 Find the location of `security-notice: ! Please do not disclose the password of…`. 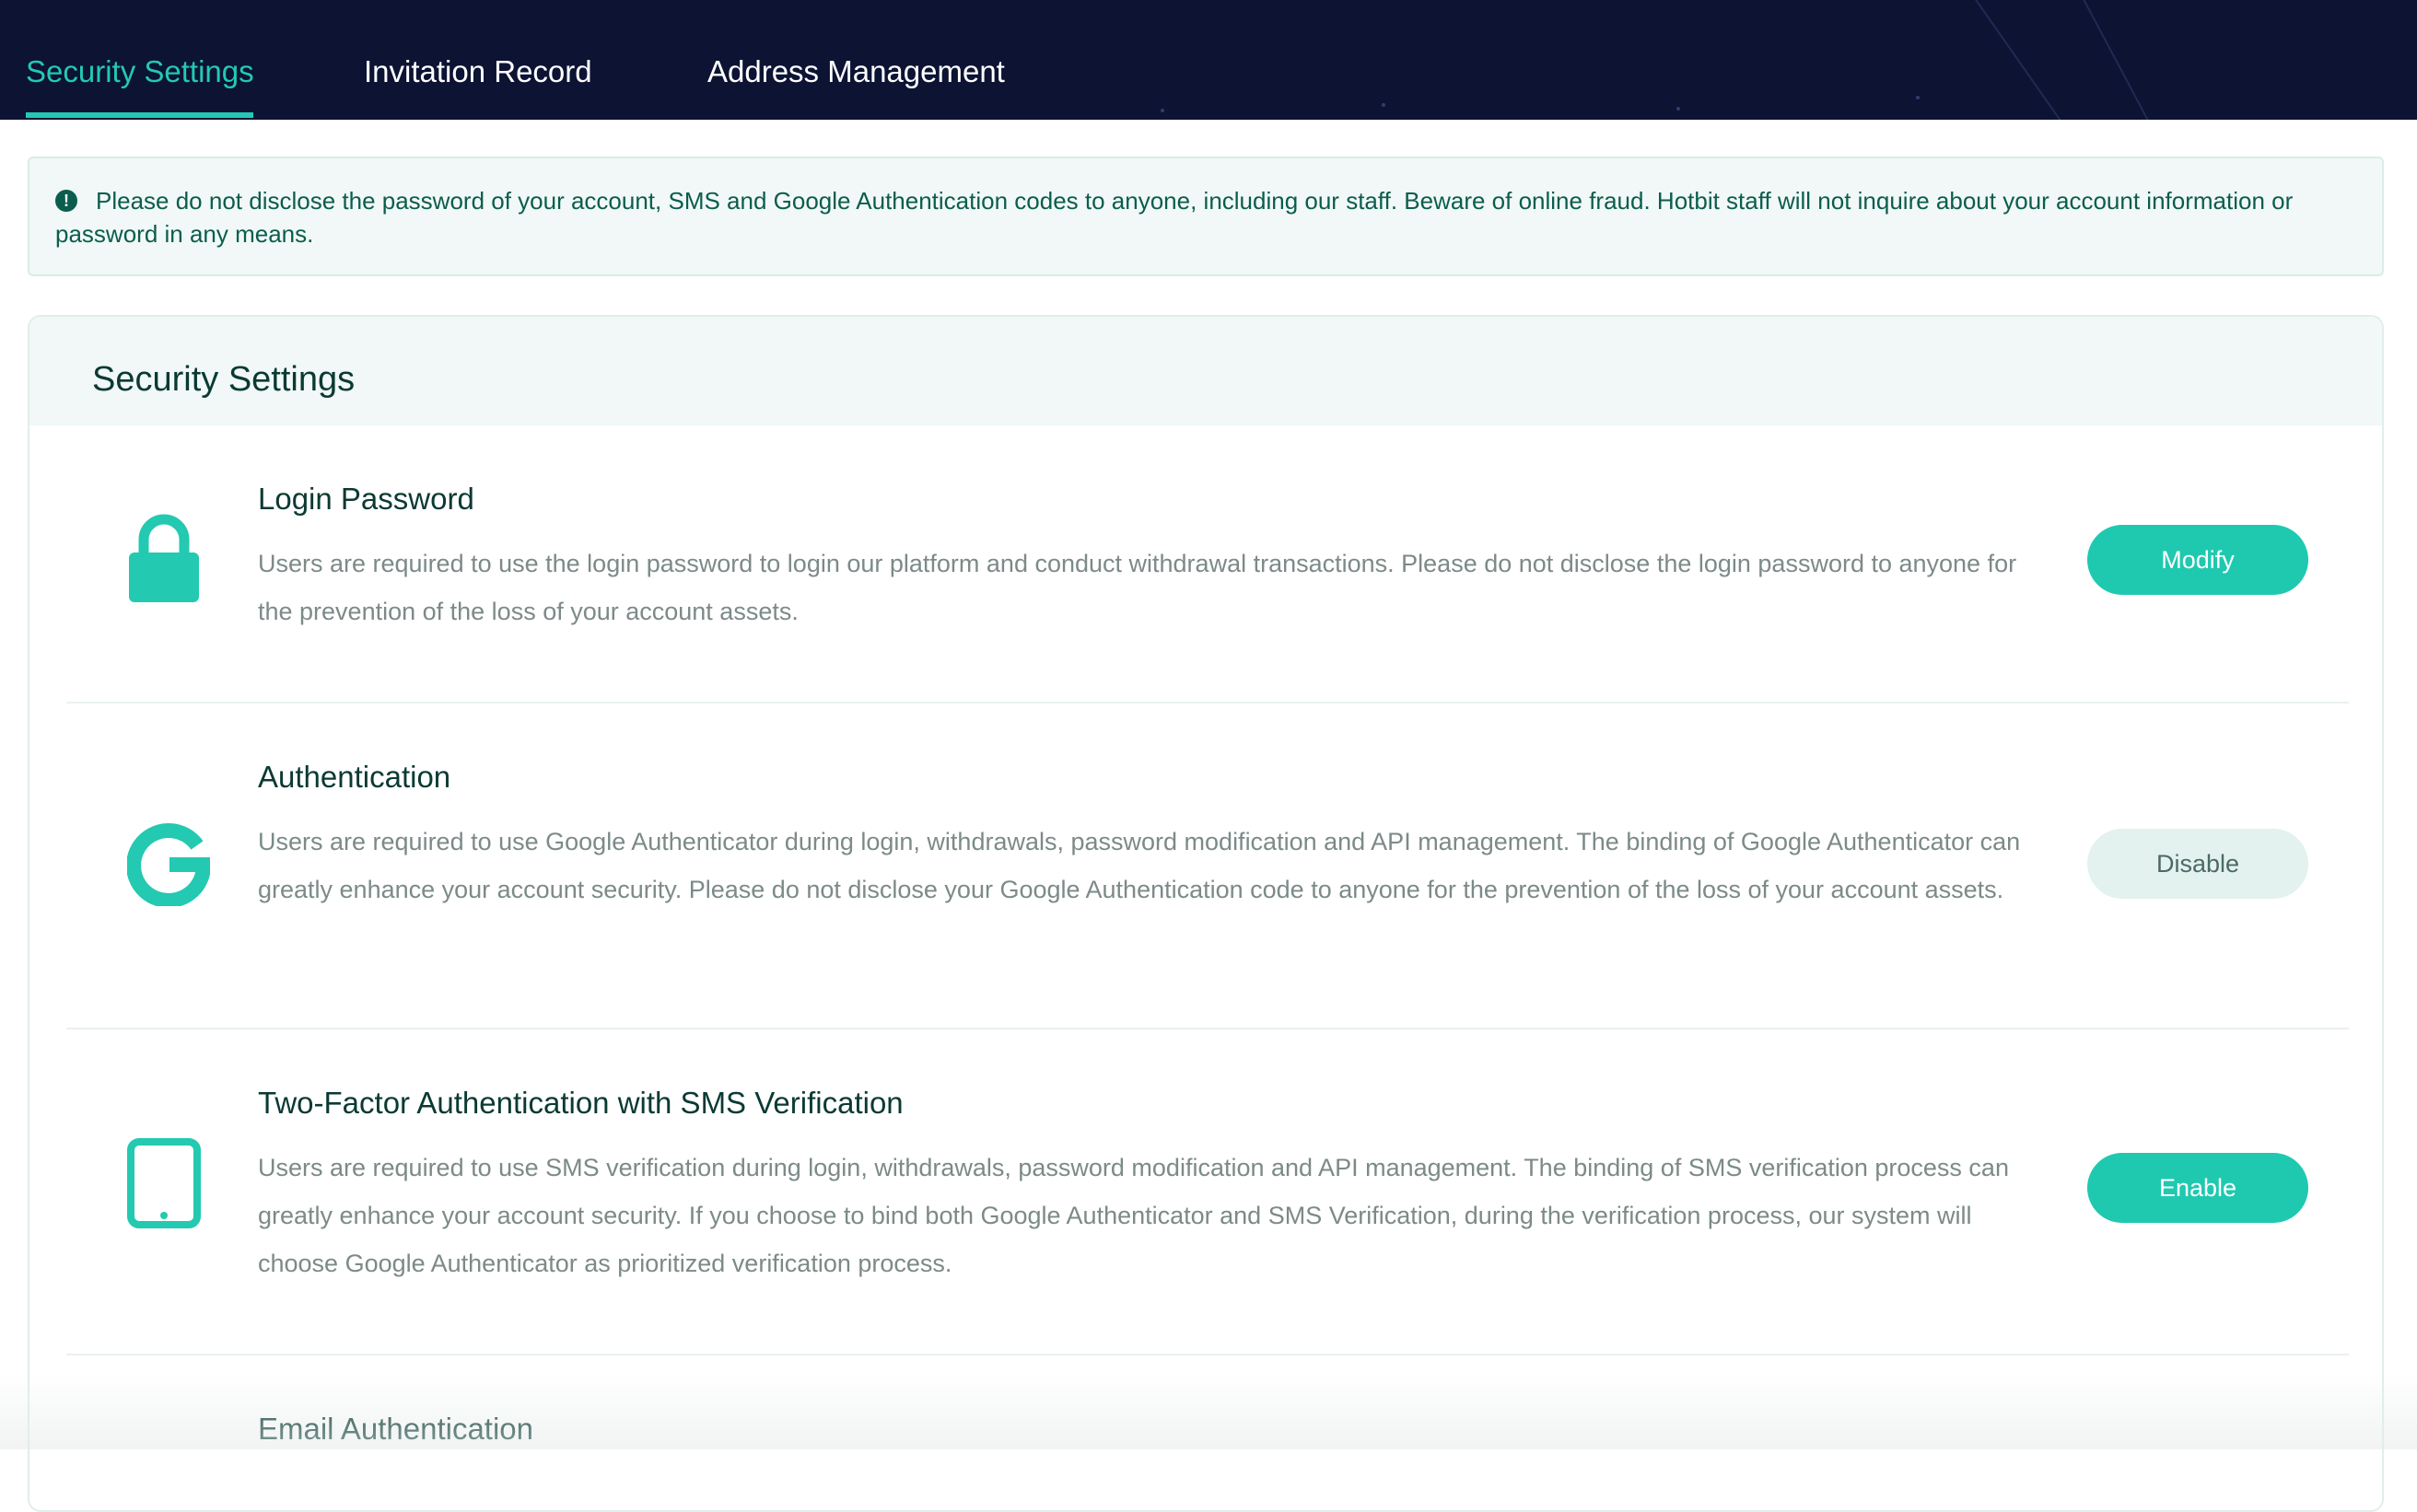

security-notice: ! Please do not disclose the password of… is located at coordinates (1206, 217).